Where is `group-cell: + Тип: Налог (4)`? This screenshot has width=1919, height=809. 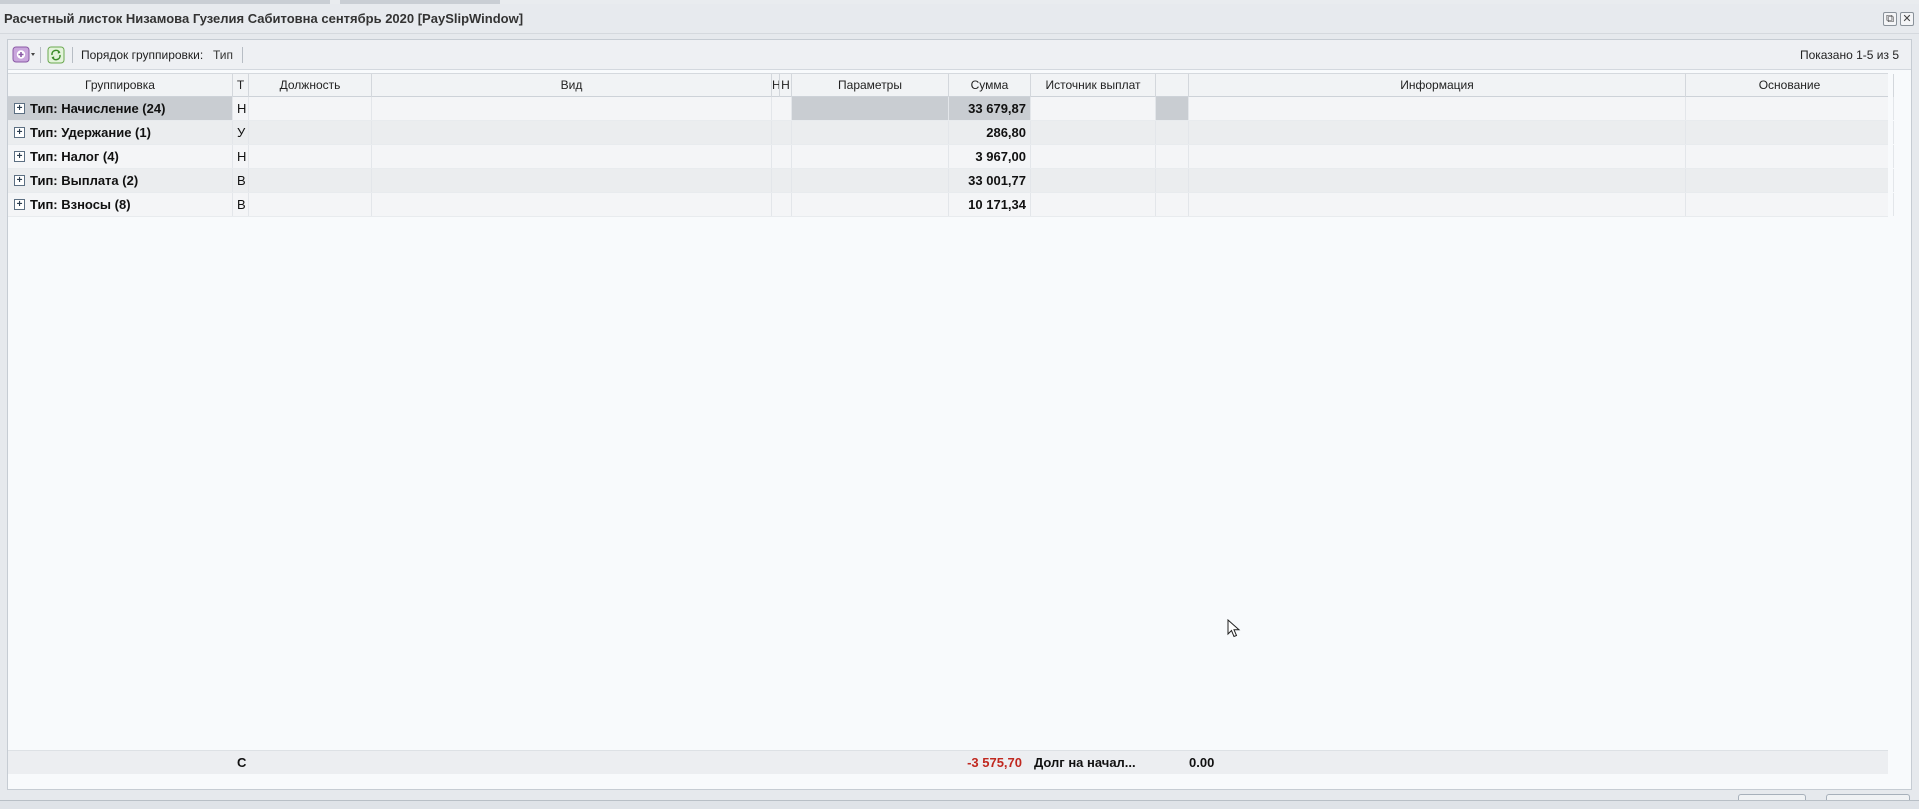
group-cell: + Тип: Налог (4) is located at coordinates (120, 156).